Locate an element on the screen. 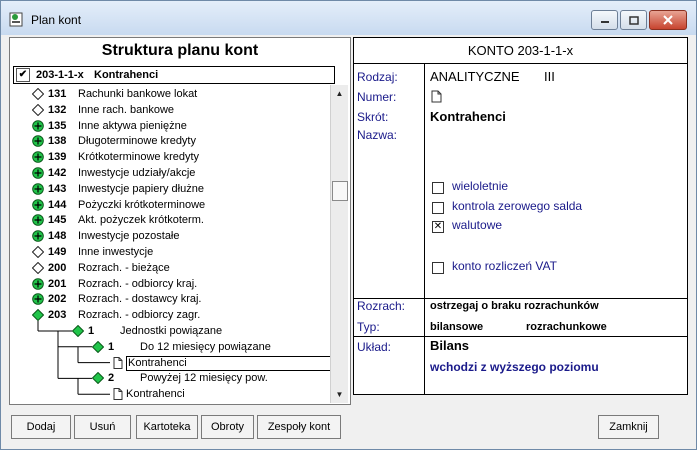 The height and width of the screenshot is (450, 697). app-icon is located at coordinates (16, 19).